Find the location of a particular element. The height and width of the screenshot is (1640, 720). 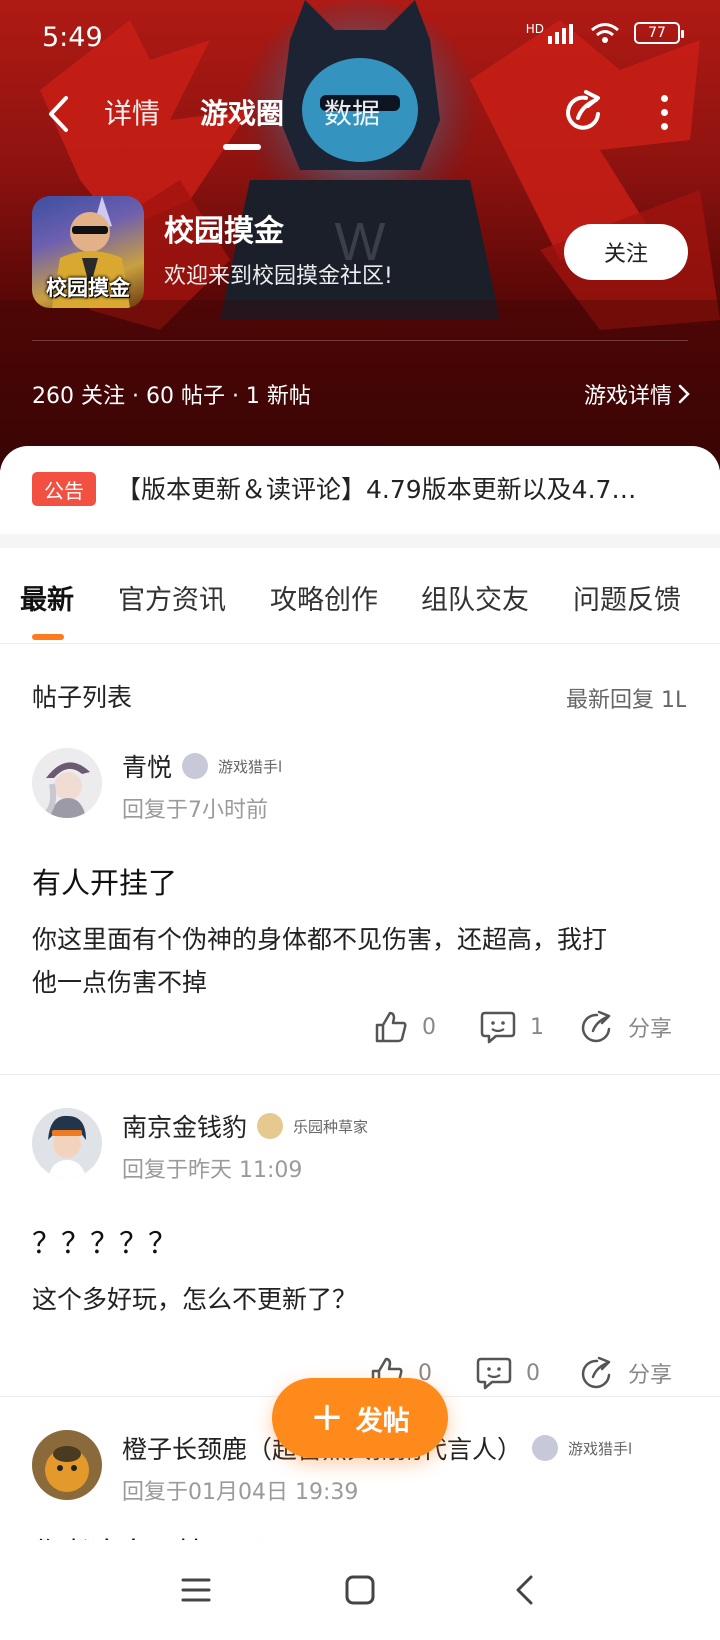

game-detail-label: 游戏详情 is located at coordinates (627, 396).